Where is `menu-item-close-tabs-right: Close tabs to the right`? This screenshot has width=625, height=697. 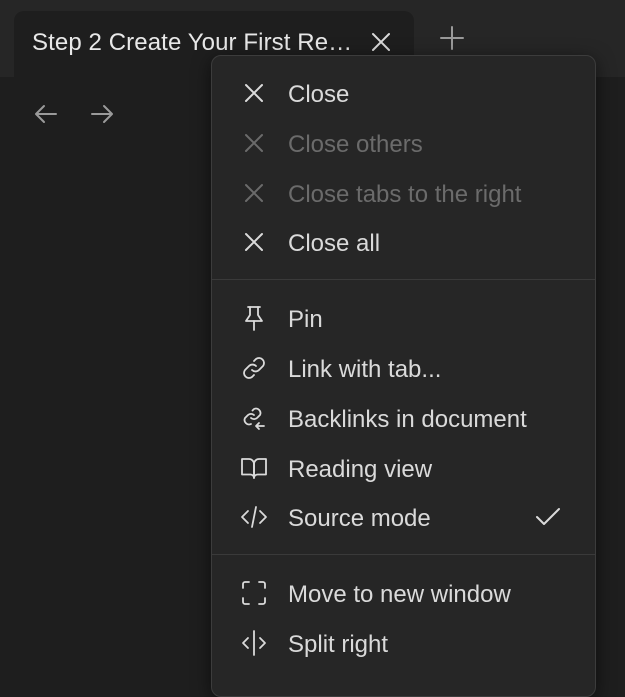
menu-item-close-tabs-right: Close tabs to the right is located at coordinates (403, 193).